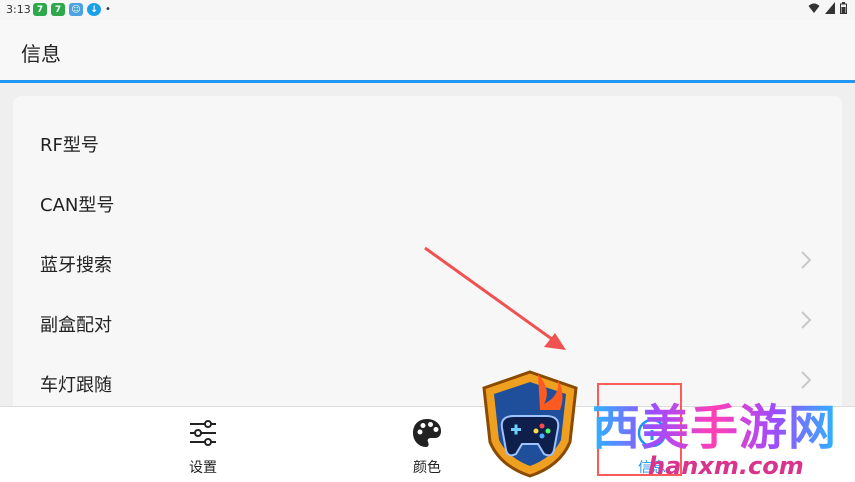 The height and width of the screenshot is (482, 855). Describe the element at coordinates (76, 325) in the screenshot. I see `list-item-label: 副盒配对` at that location.